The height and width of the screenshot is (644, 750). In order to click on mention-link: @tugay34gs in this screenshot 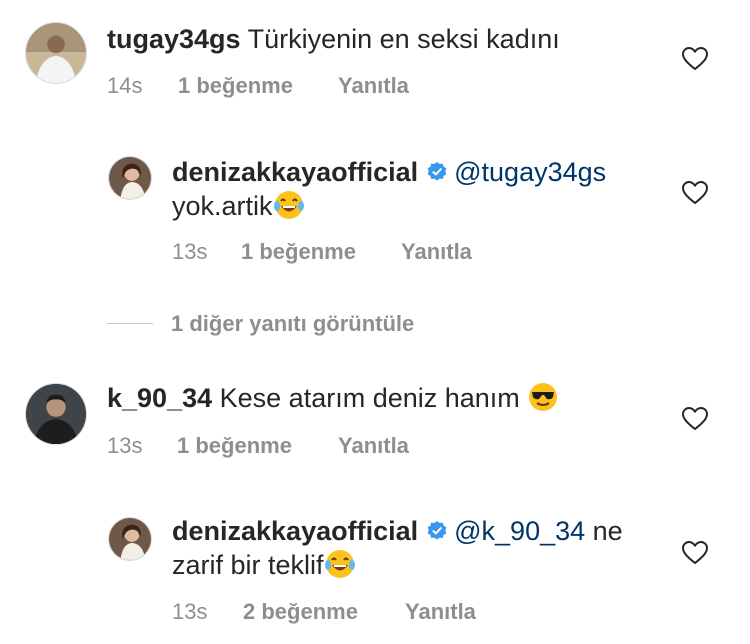, I will do `click(530, 172)`.